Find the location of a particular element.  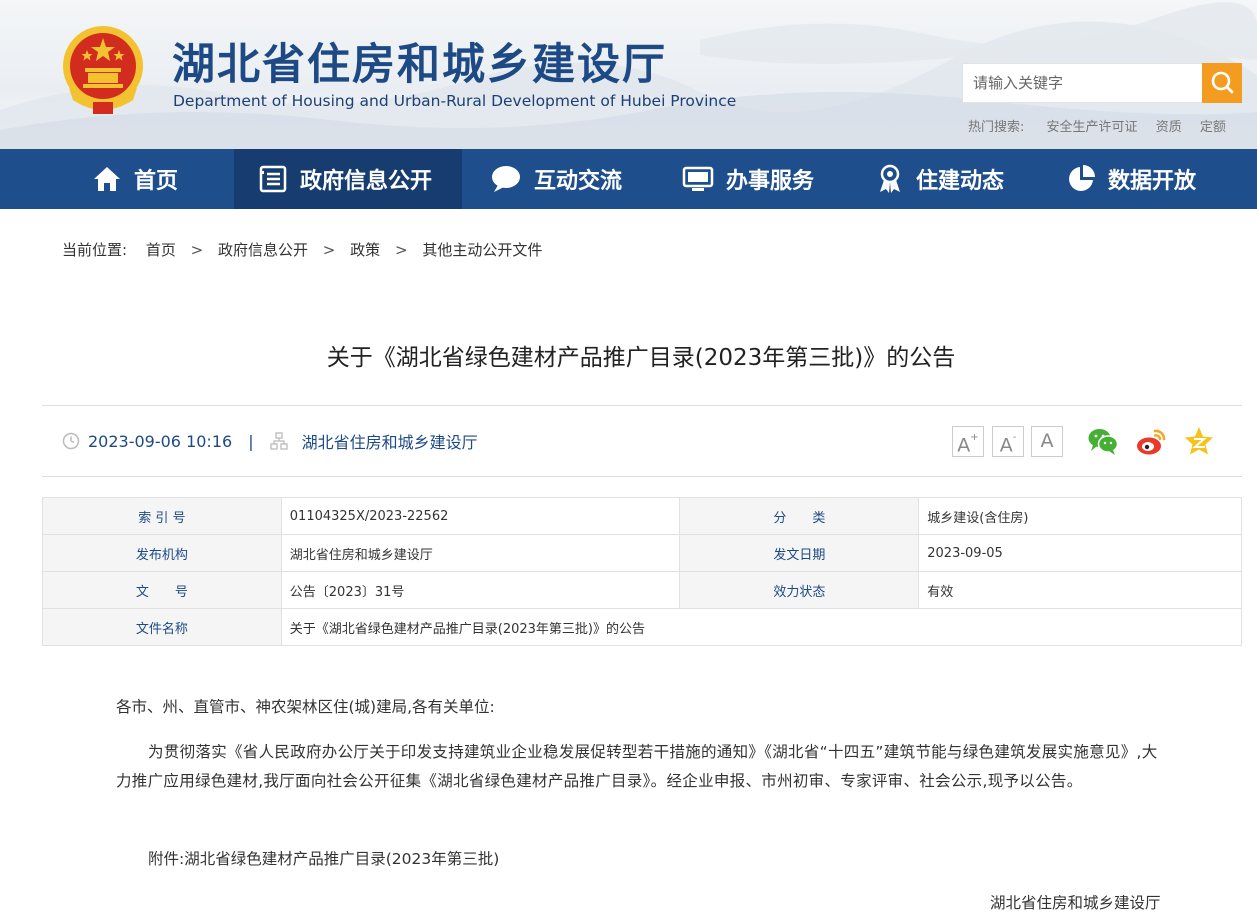

breadcrumb-link: 首页 is located at coordinates (161, 250).